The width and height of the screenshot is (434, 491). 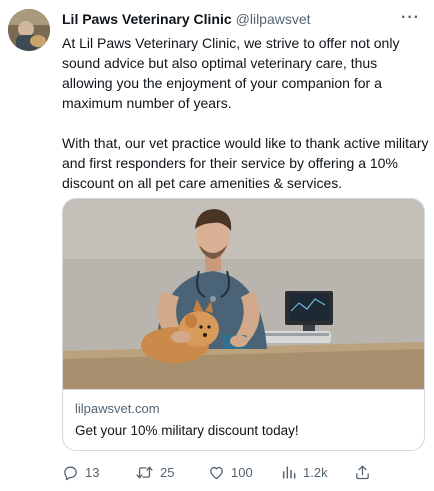 I want to click on reply-count: 13, so click(x=92, y=472).